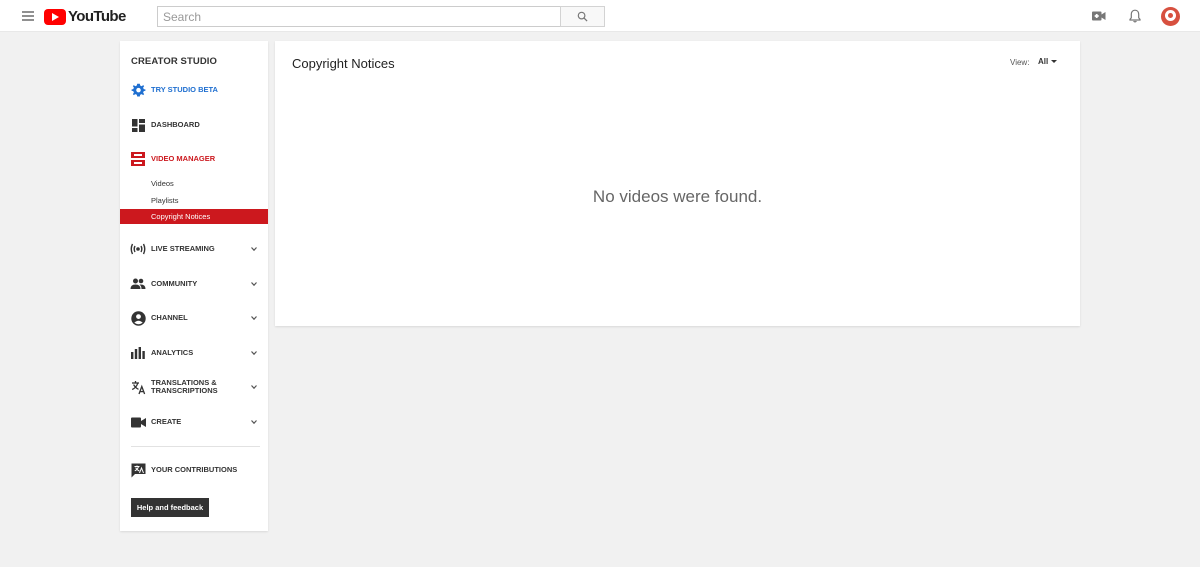 This screenshot has height=567, width=1200. I want to click on youtube-play-icon, so click(55, 16).